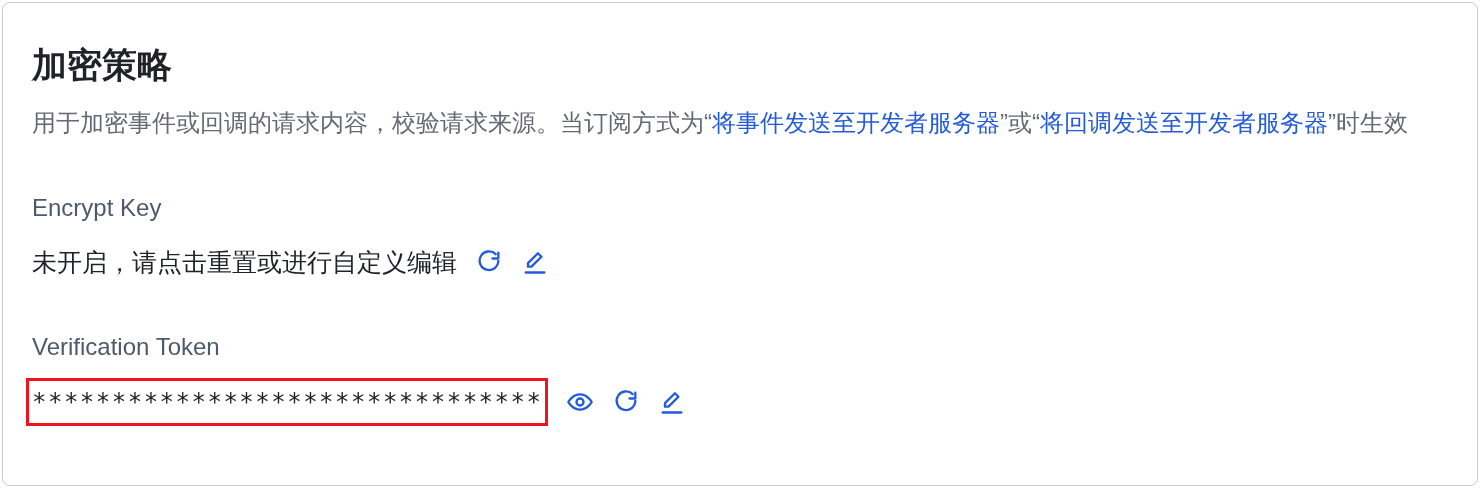 Image resolution: width=1480 pixels, height=488 pixels. Describe the element at coordinates (102, 65) in the screenshot. I see `section-title: 加密策略` at that location.